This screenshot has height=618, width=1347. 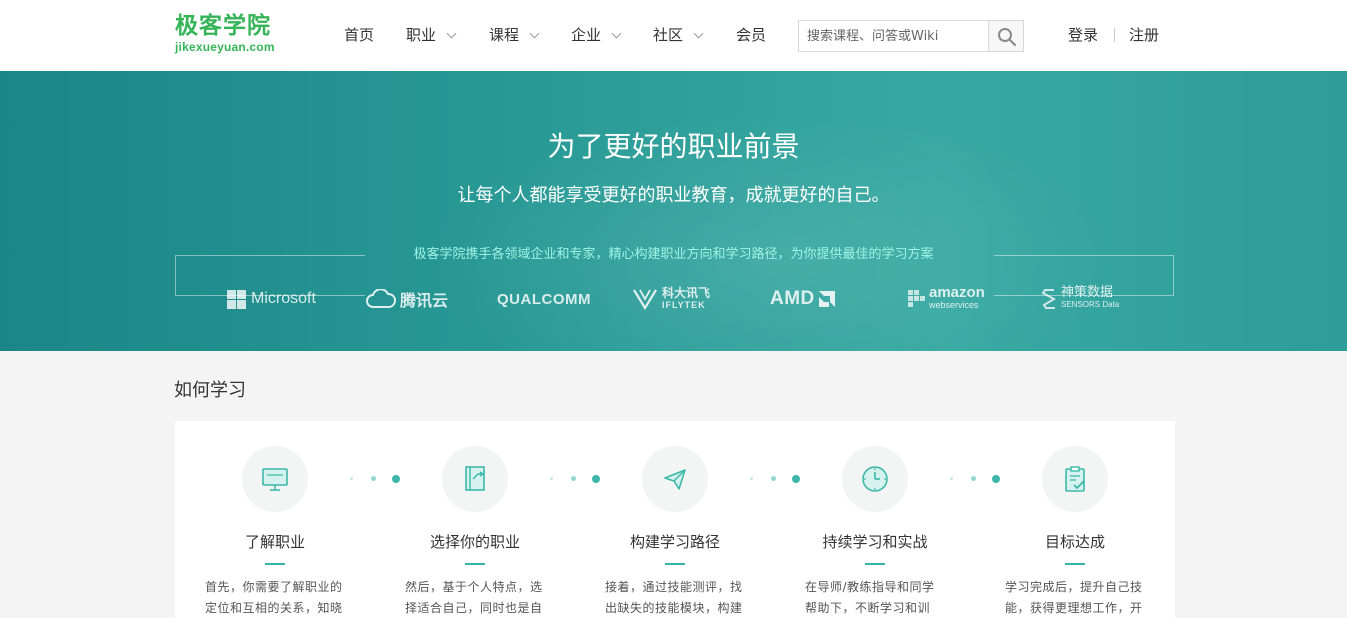 I want to click on nav-label: 首页, so click(x=359, y=35).